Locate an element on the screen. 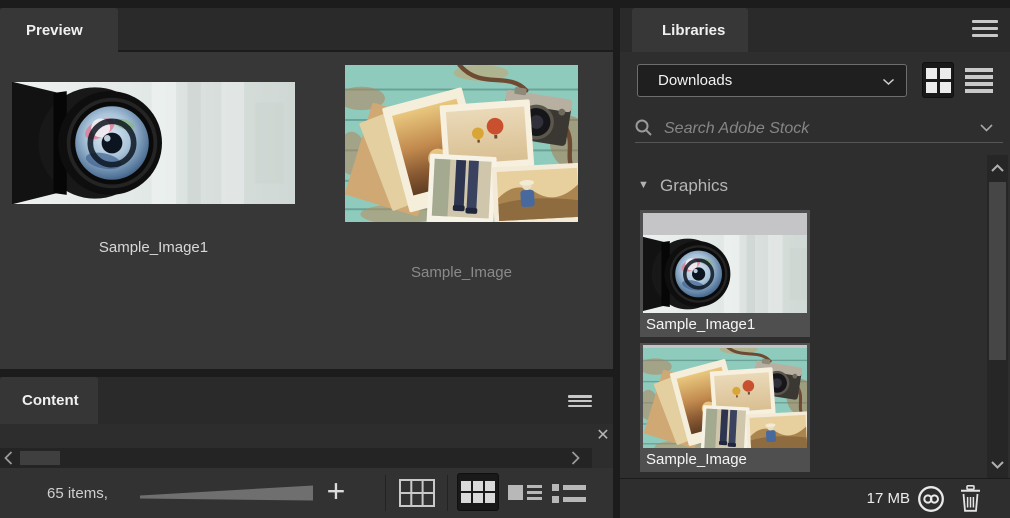  storage-size-label: 17 MB is located at coordinates (888, 498).